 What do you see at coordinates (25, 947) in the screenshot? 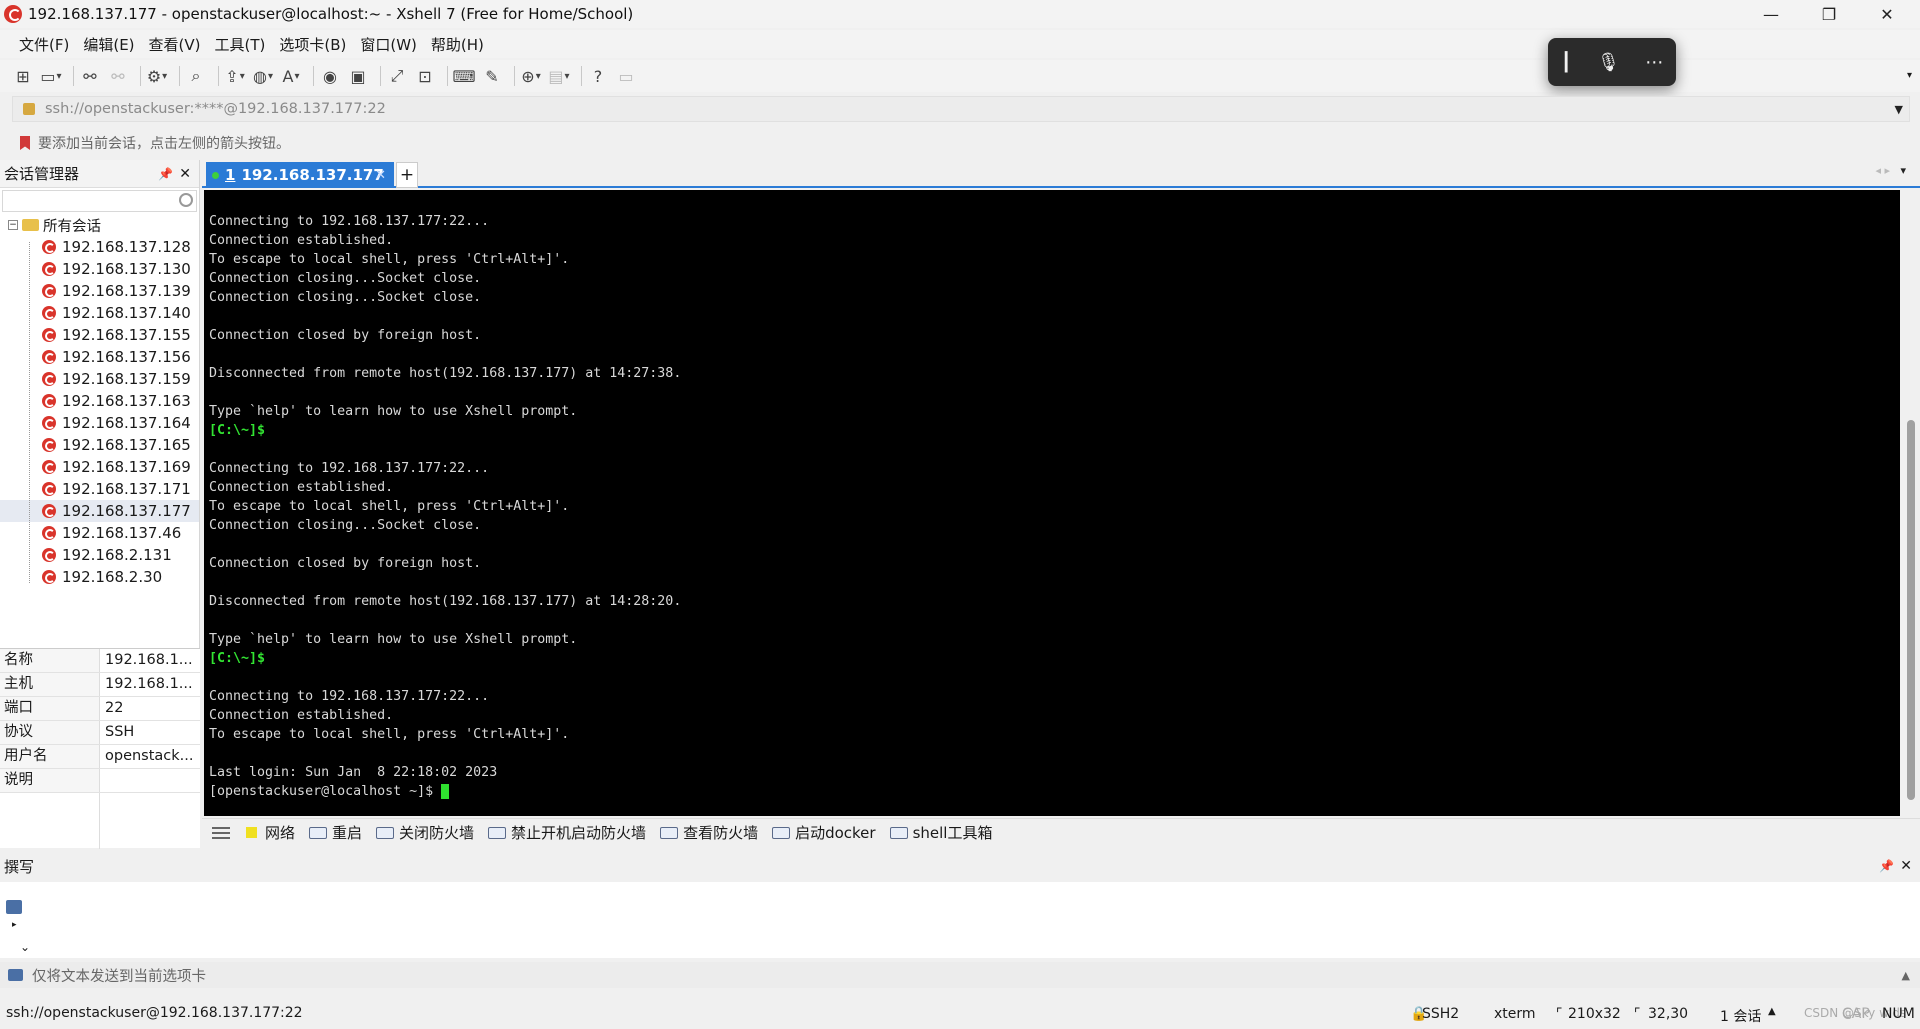
I see `double-chevron-down-icon: ⌄` at bounding box center [25, 947].